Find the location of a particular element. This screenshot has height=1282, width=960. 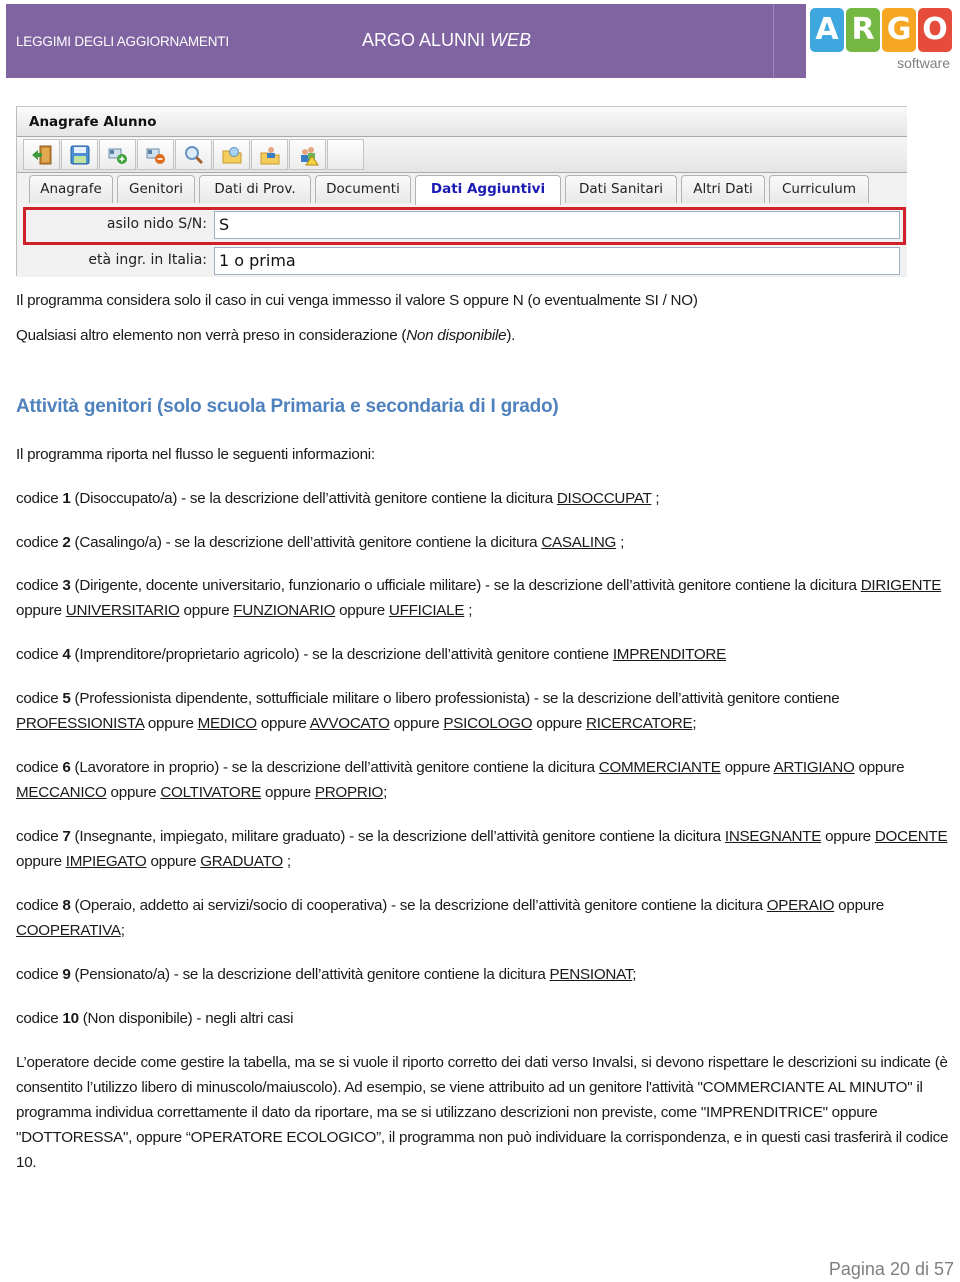

add-record-button is located at coordinates (117, 154).